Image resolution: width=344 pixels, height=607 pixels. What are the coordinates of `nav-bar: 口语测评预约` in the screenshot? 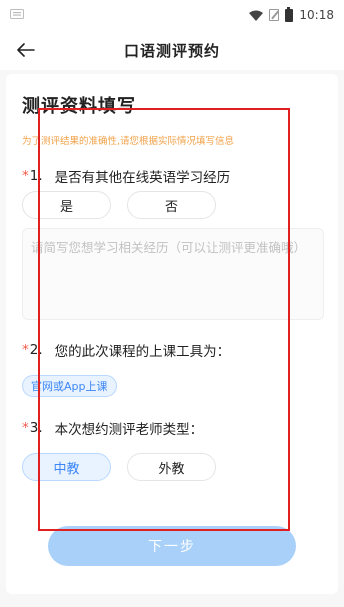 It's located at (172, 50).